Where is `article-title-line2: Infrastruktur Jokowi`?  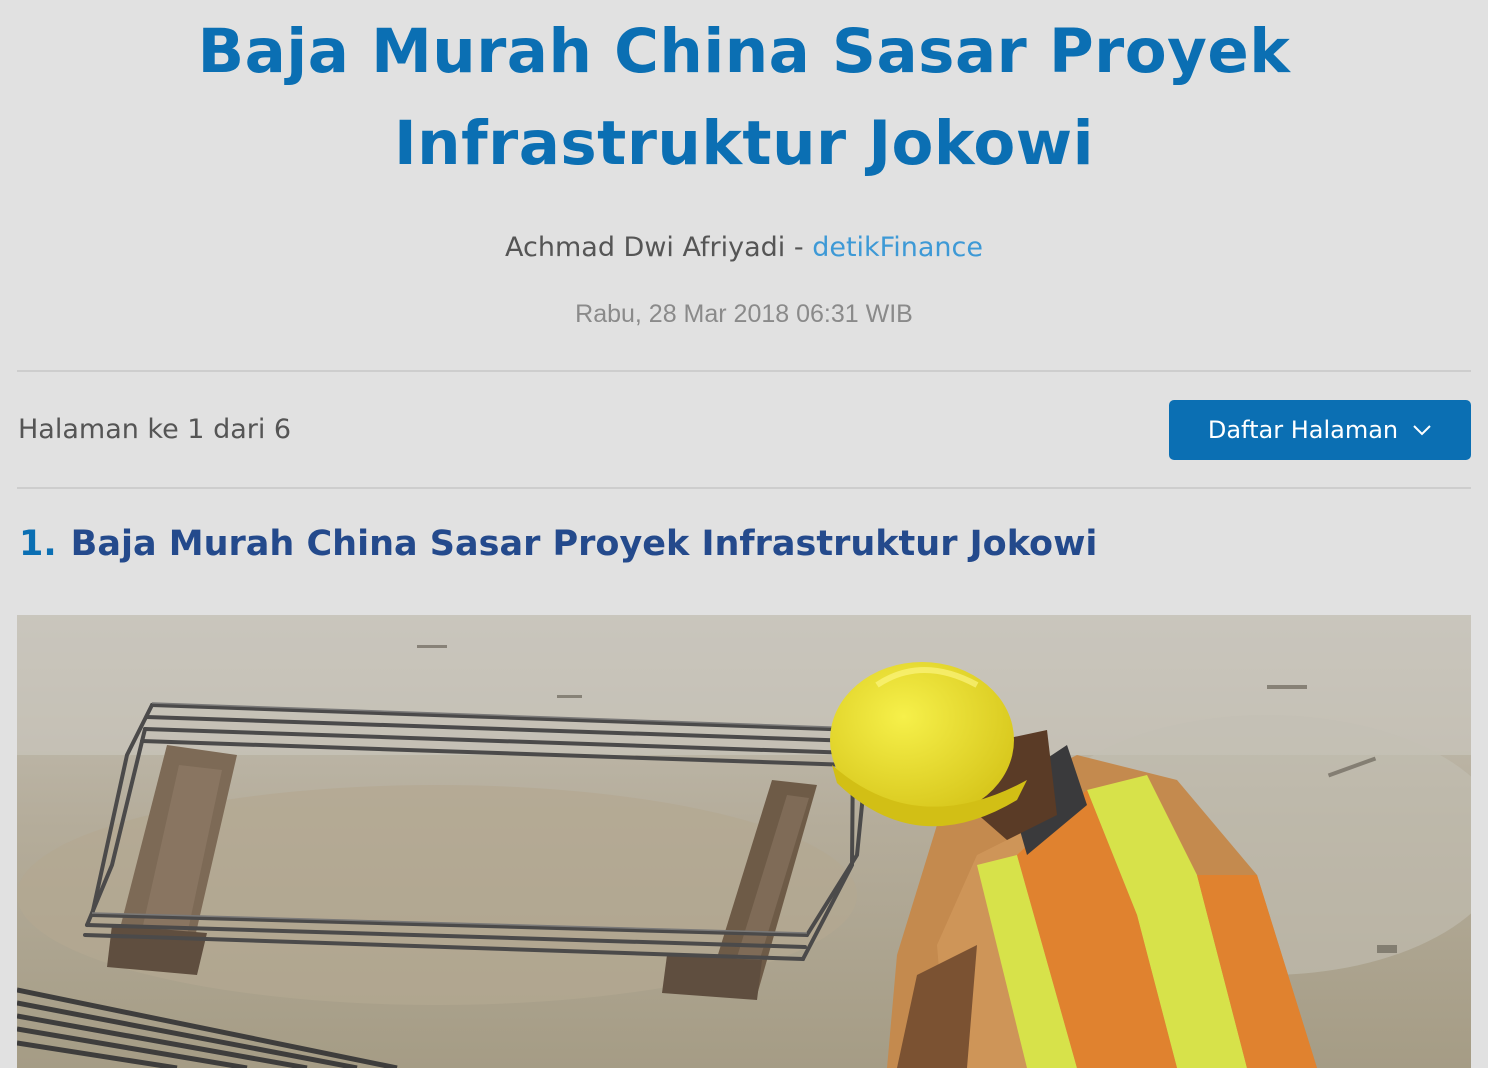 article-title-line2: Infrastruktur Jokowi is located at coordinates (744, 143).